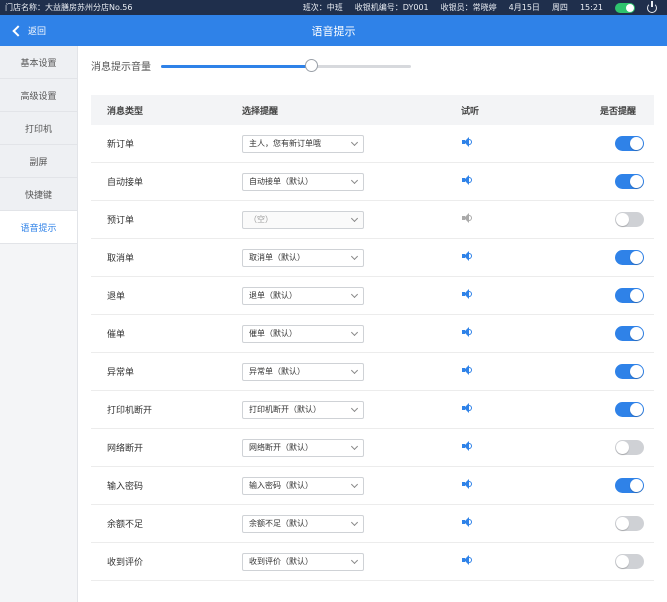  Describe the element at coordinates (69, 7) in the screenshot. I see `store-name: 门店名称：大益膳房苏州分店No.56` at that location.